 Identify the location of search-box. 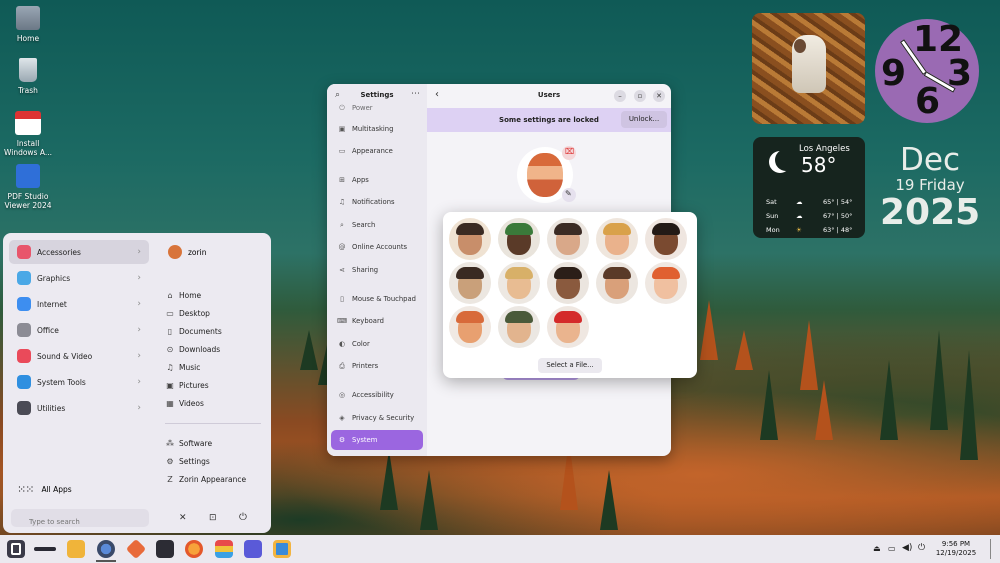
(80, 520).